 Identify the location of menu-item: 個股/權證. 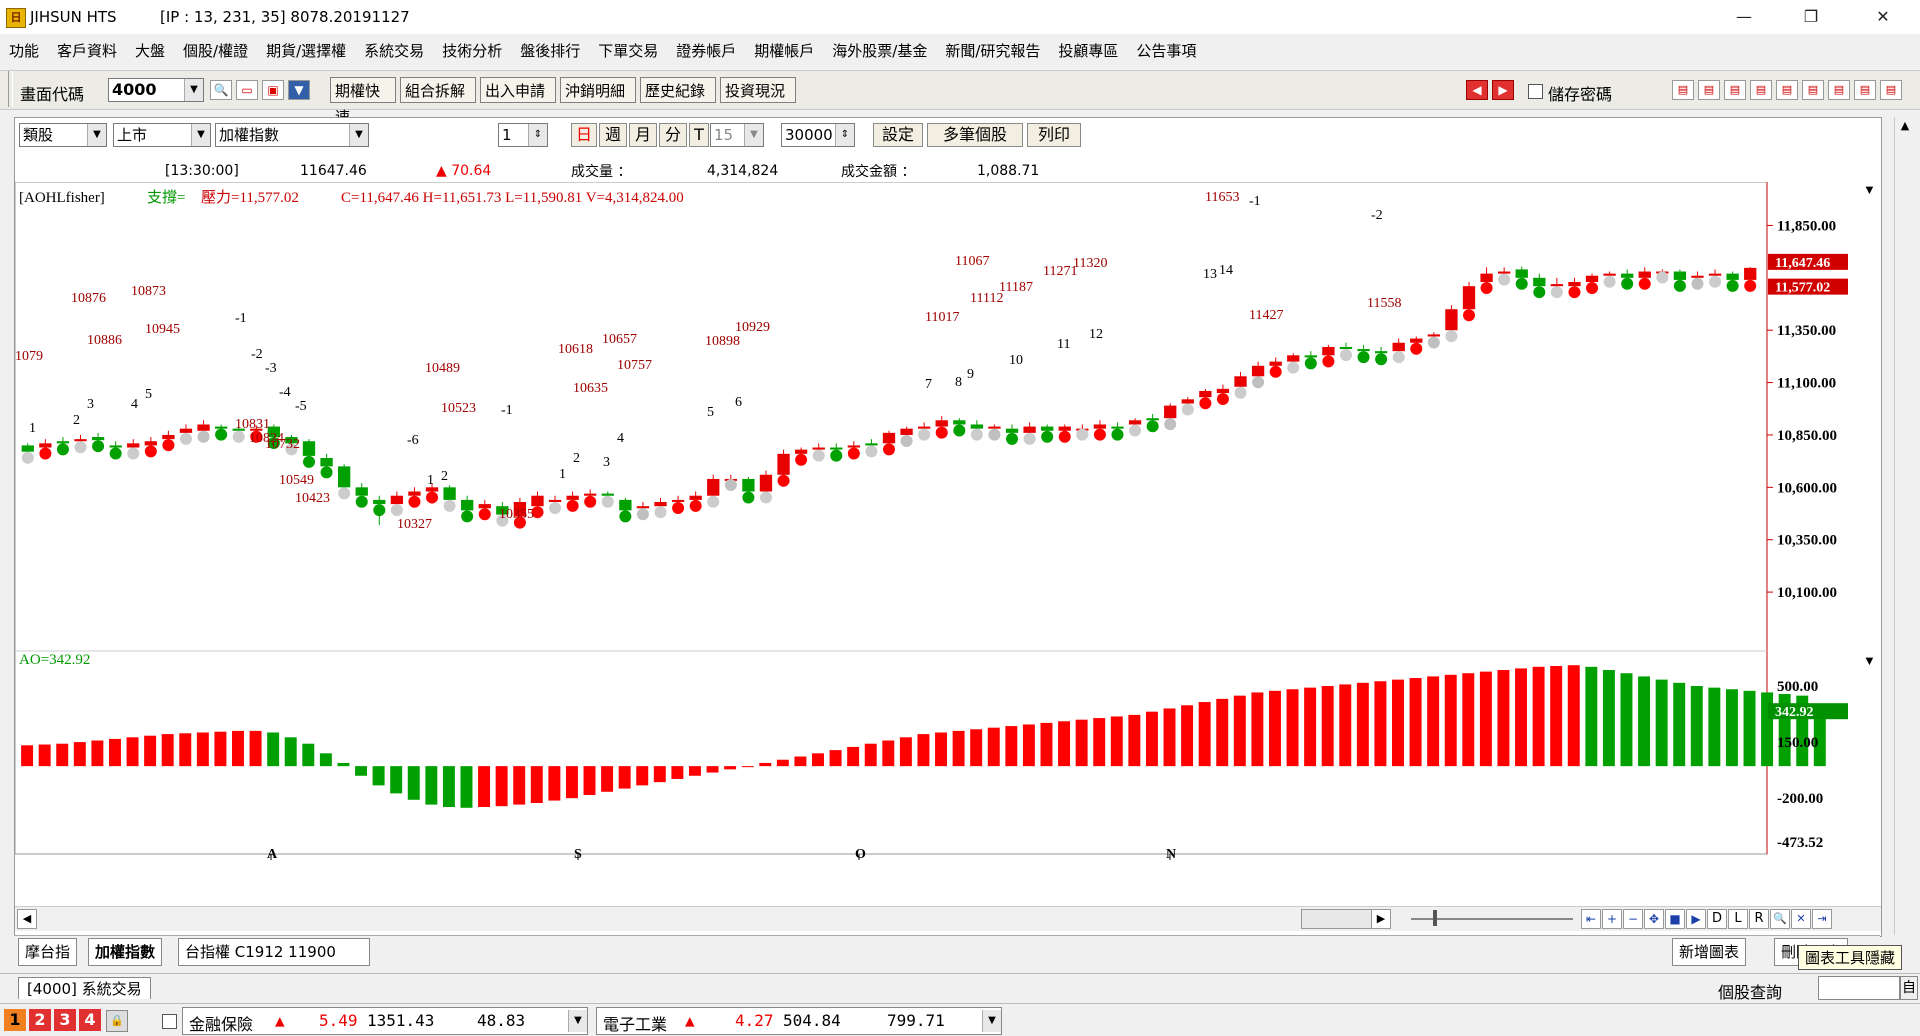
(215, 51).